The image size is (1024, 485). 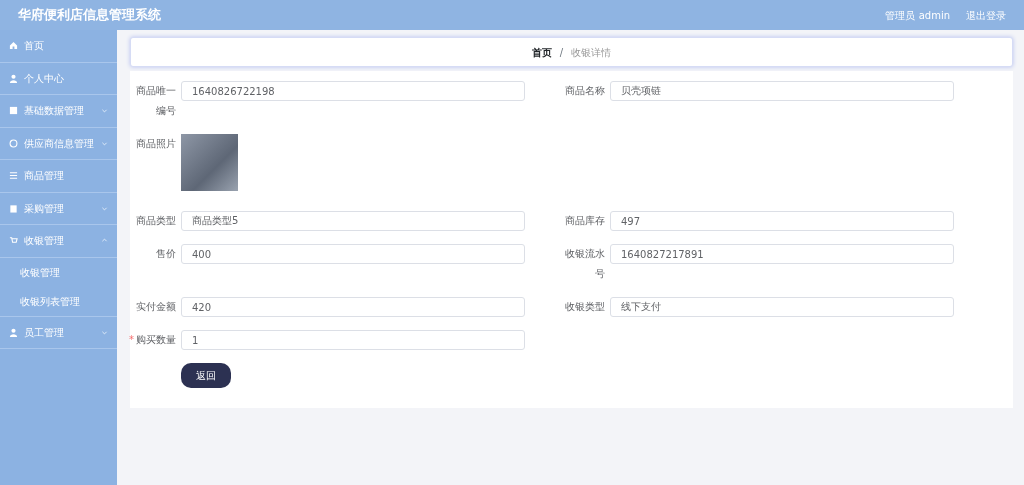 What do you see at coordinates (584, 221) in the screenshot?
I see `field-label: 商品库存` at bounding box center [584, 221].